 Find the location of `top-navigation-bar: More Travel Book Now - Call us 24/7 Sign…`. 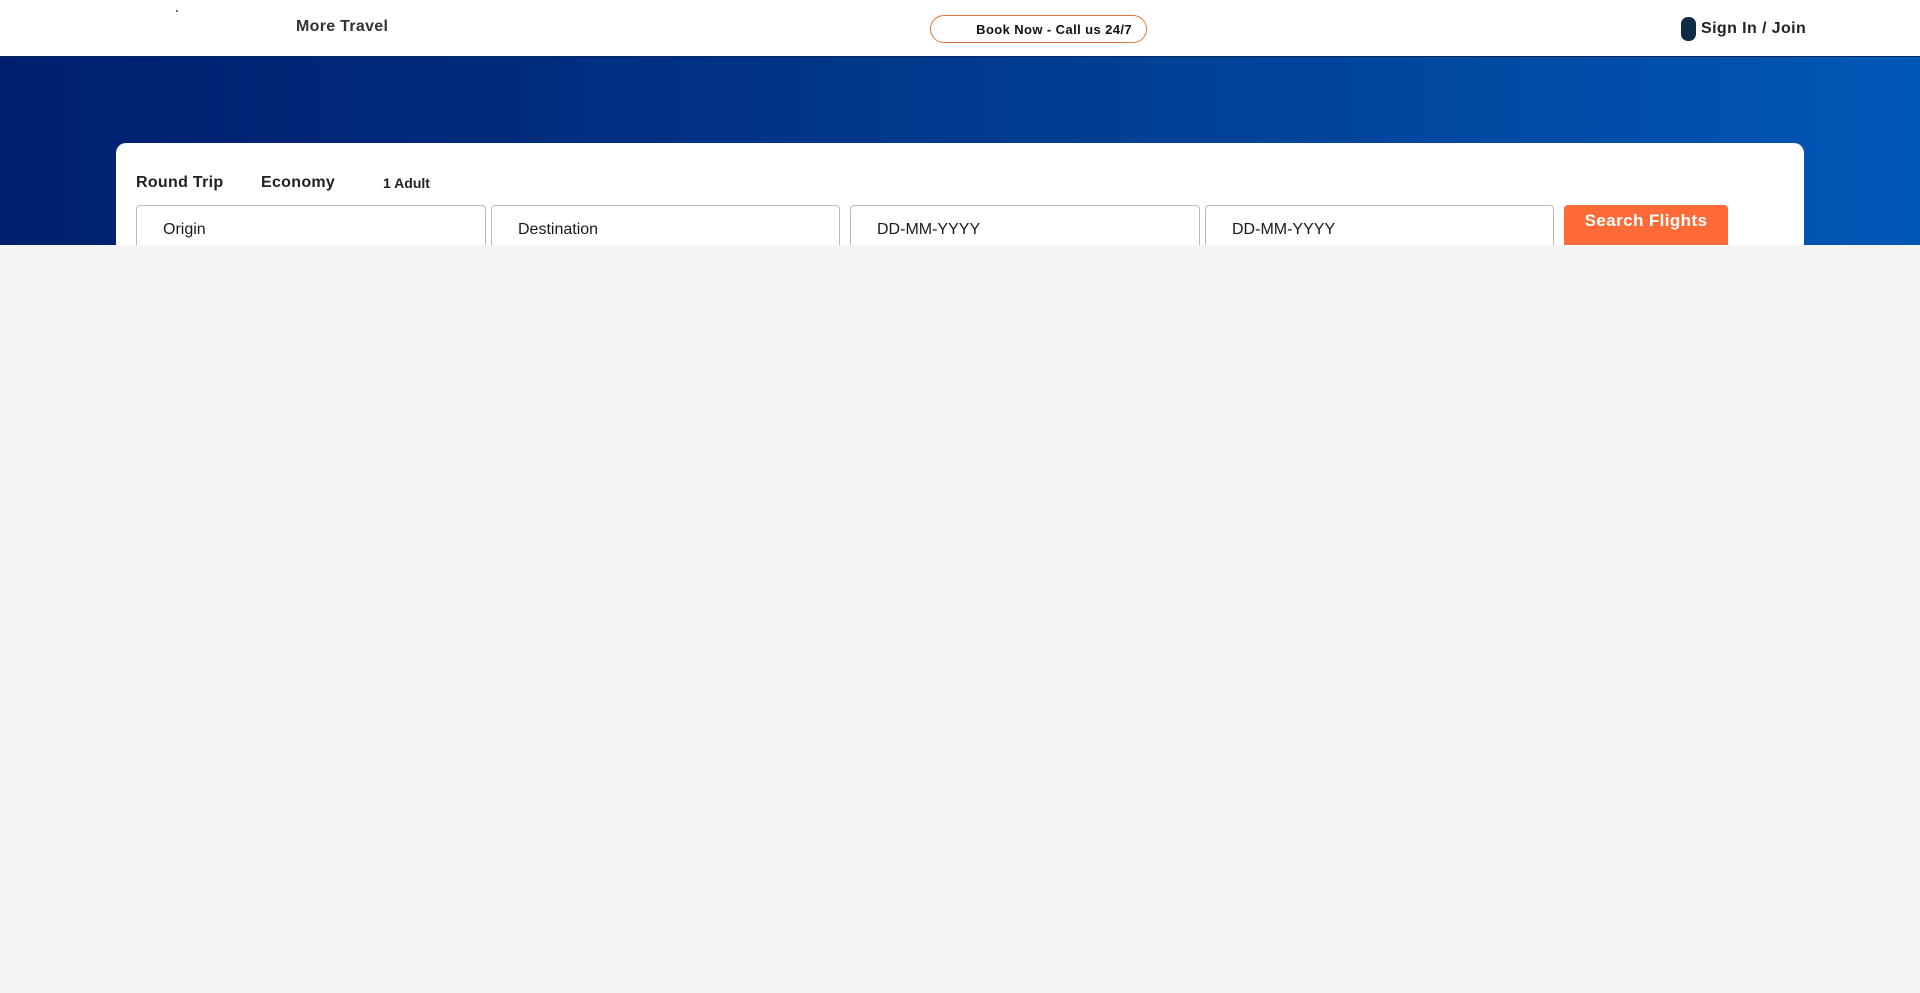

top-navigation-bar: More Travel Book Now - Call us 24/7 Sign… is located at coordinates (960, 28).